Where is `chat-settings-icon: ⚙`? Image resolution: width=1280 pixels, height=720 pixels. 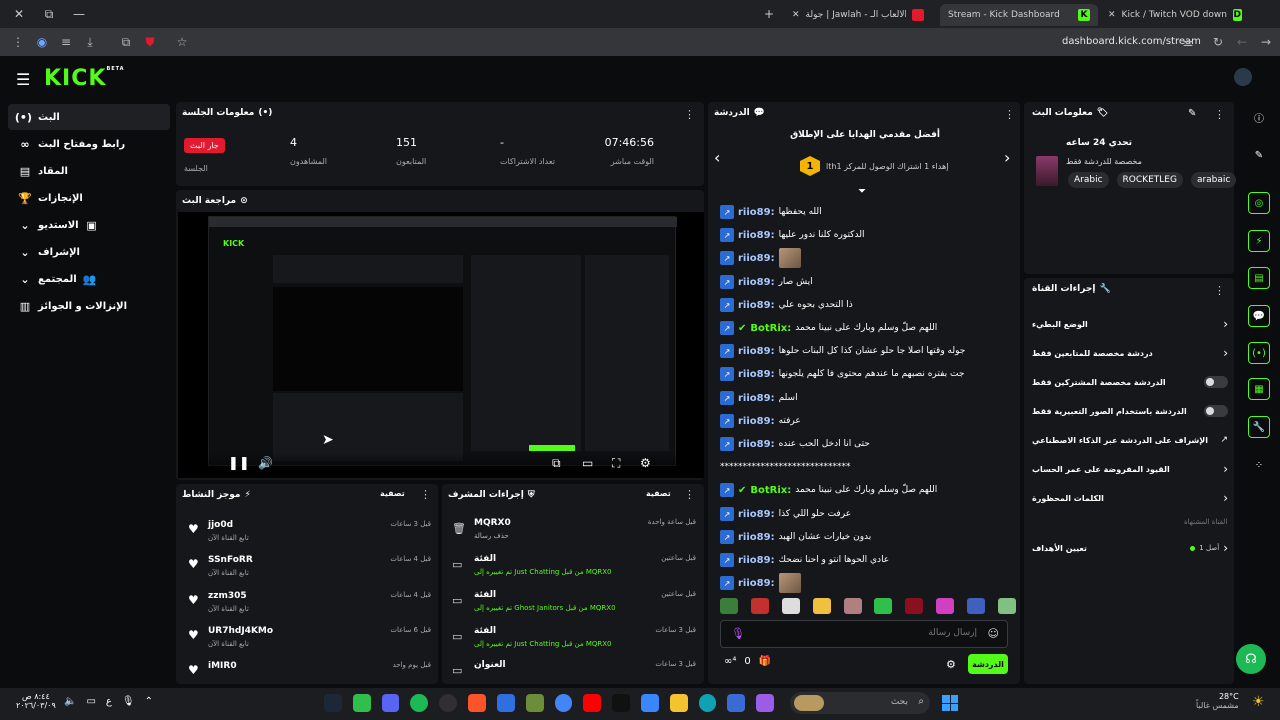
chat-settings-icon: ⚙ is located at coordinates (951, 664).